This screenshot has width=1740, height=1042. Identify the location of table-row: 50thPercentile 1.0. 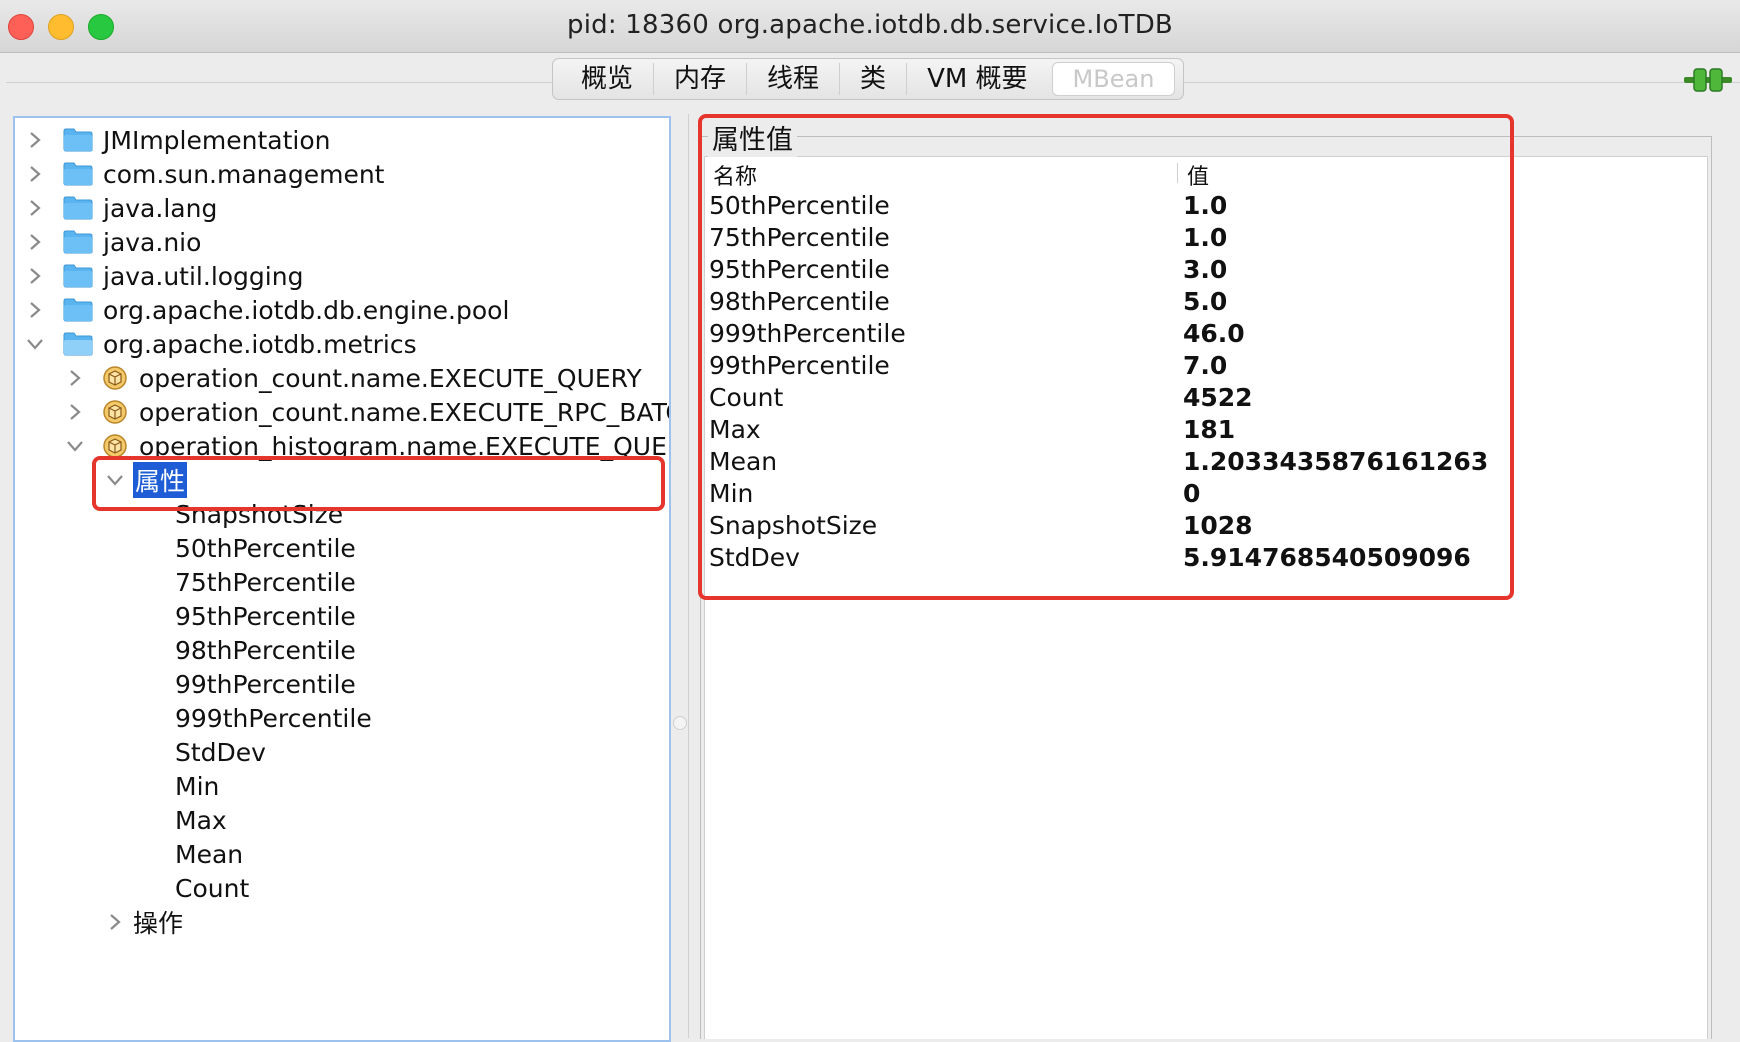
(1206, 207).